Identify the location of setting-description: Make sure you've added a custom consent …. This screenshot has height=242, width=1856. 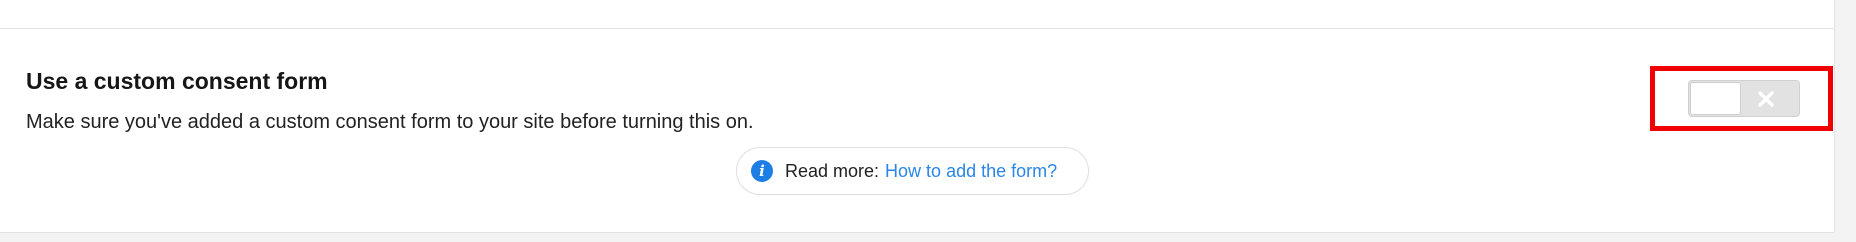
(390, 122).